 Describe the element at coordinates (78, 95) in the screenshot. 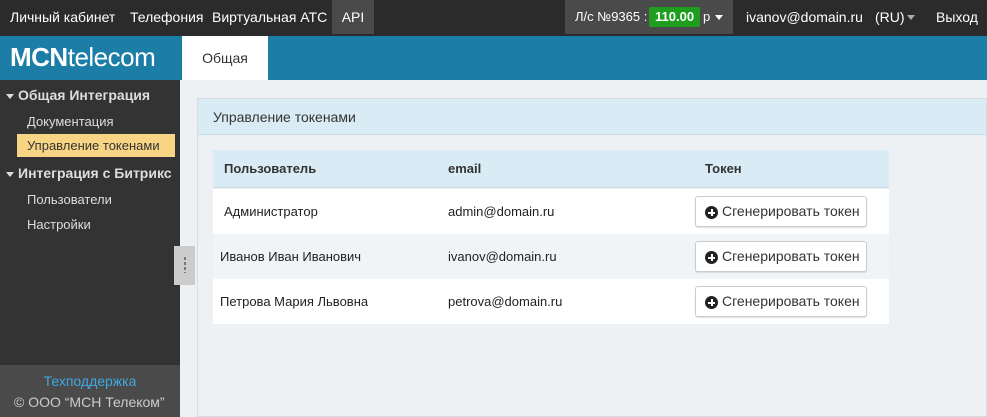

I see `sidebar-group-general-integration: Общая Интеграция` at that location.